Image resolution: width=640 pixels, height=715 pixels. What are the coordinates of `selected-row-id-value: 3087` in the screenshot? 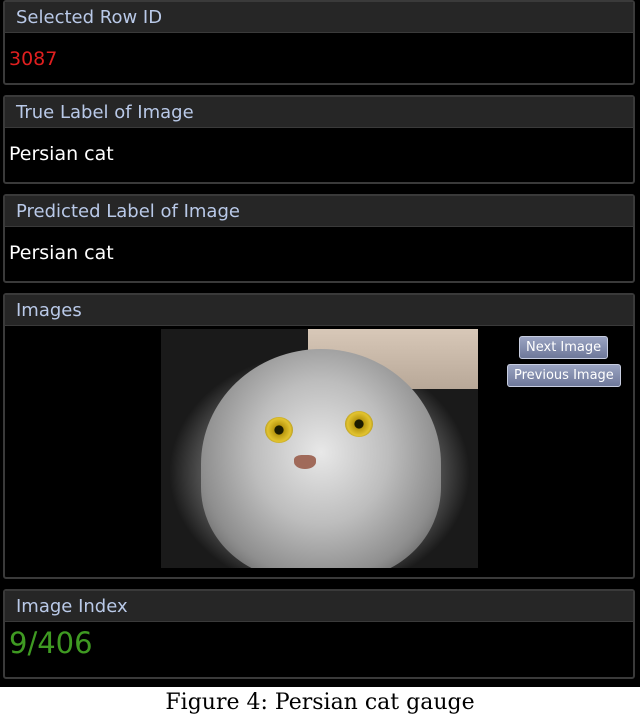 It's located at (33, 59).